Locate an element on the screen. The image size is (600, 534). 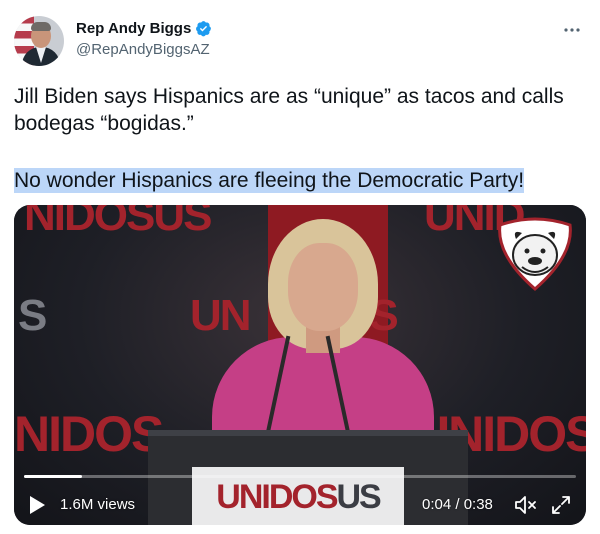
video-progress-bar is located at coordinates (300, 476).